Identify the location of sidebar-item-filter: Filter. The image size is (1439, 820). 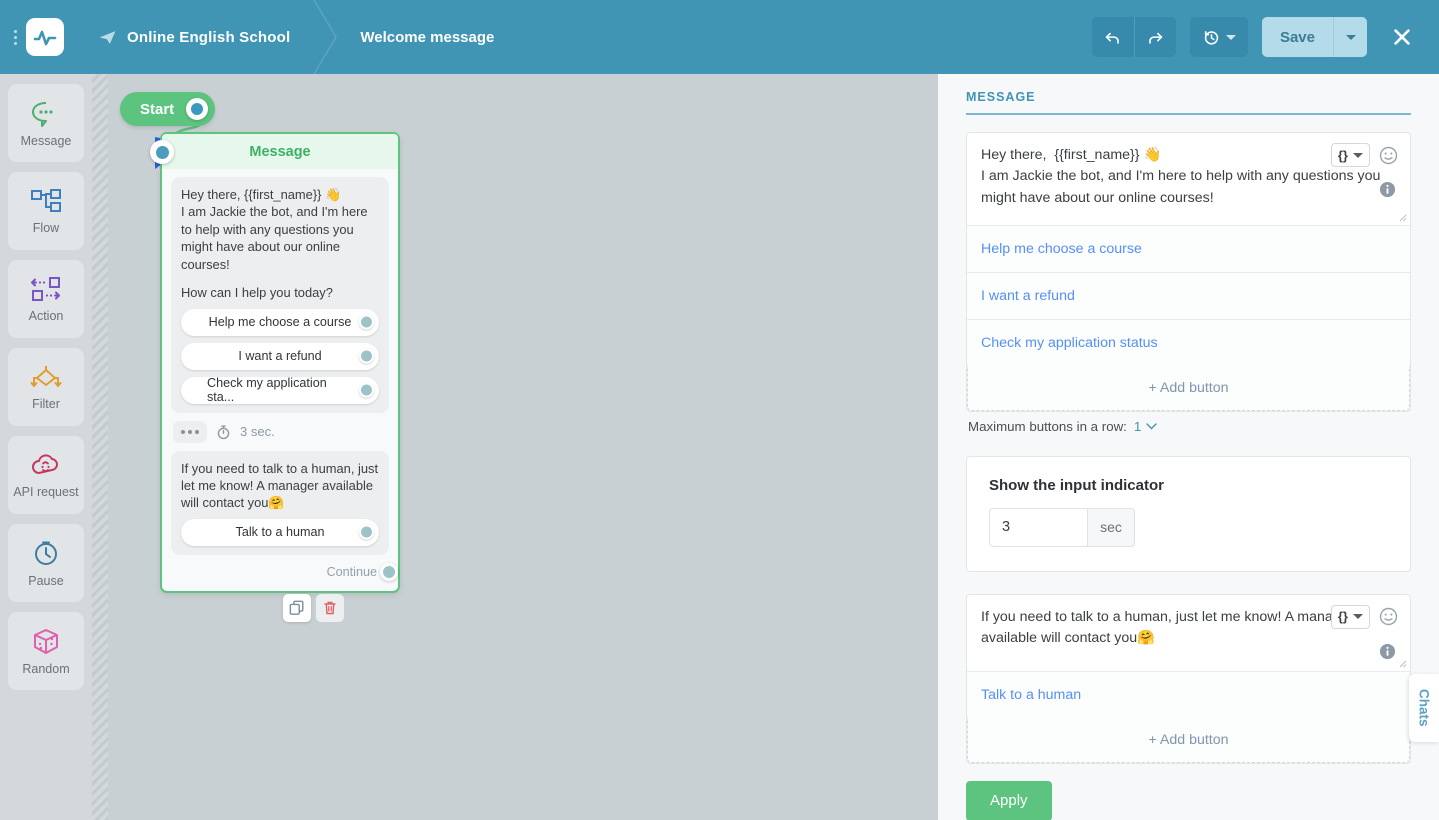
(46, 387).